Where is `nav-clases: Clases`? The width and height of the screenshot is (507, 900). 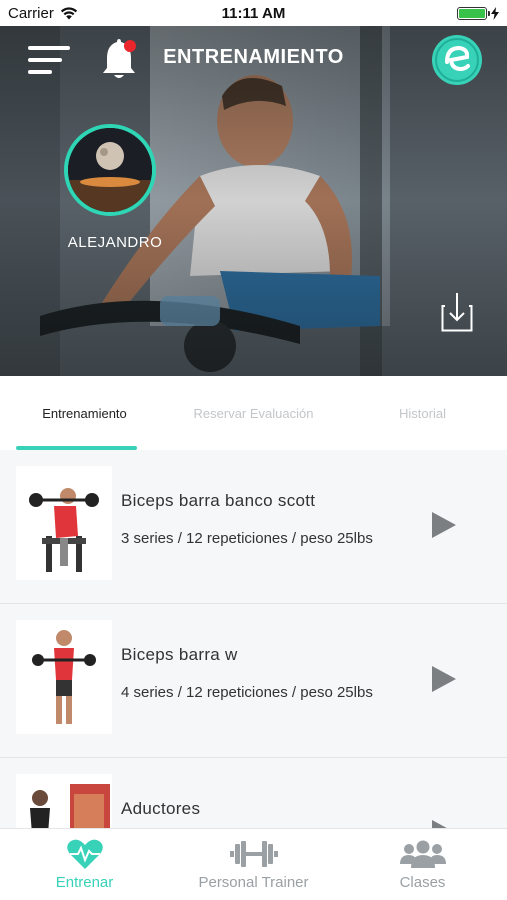
nav-clases: Clases is located at coordinates (422, 864).